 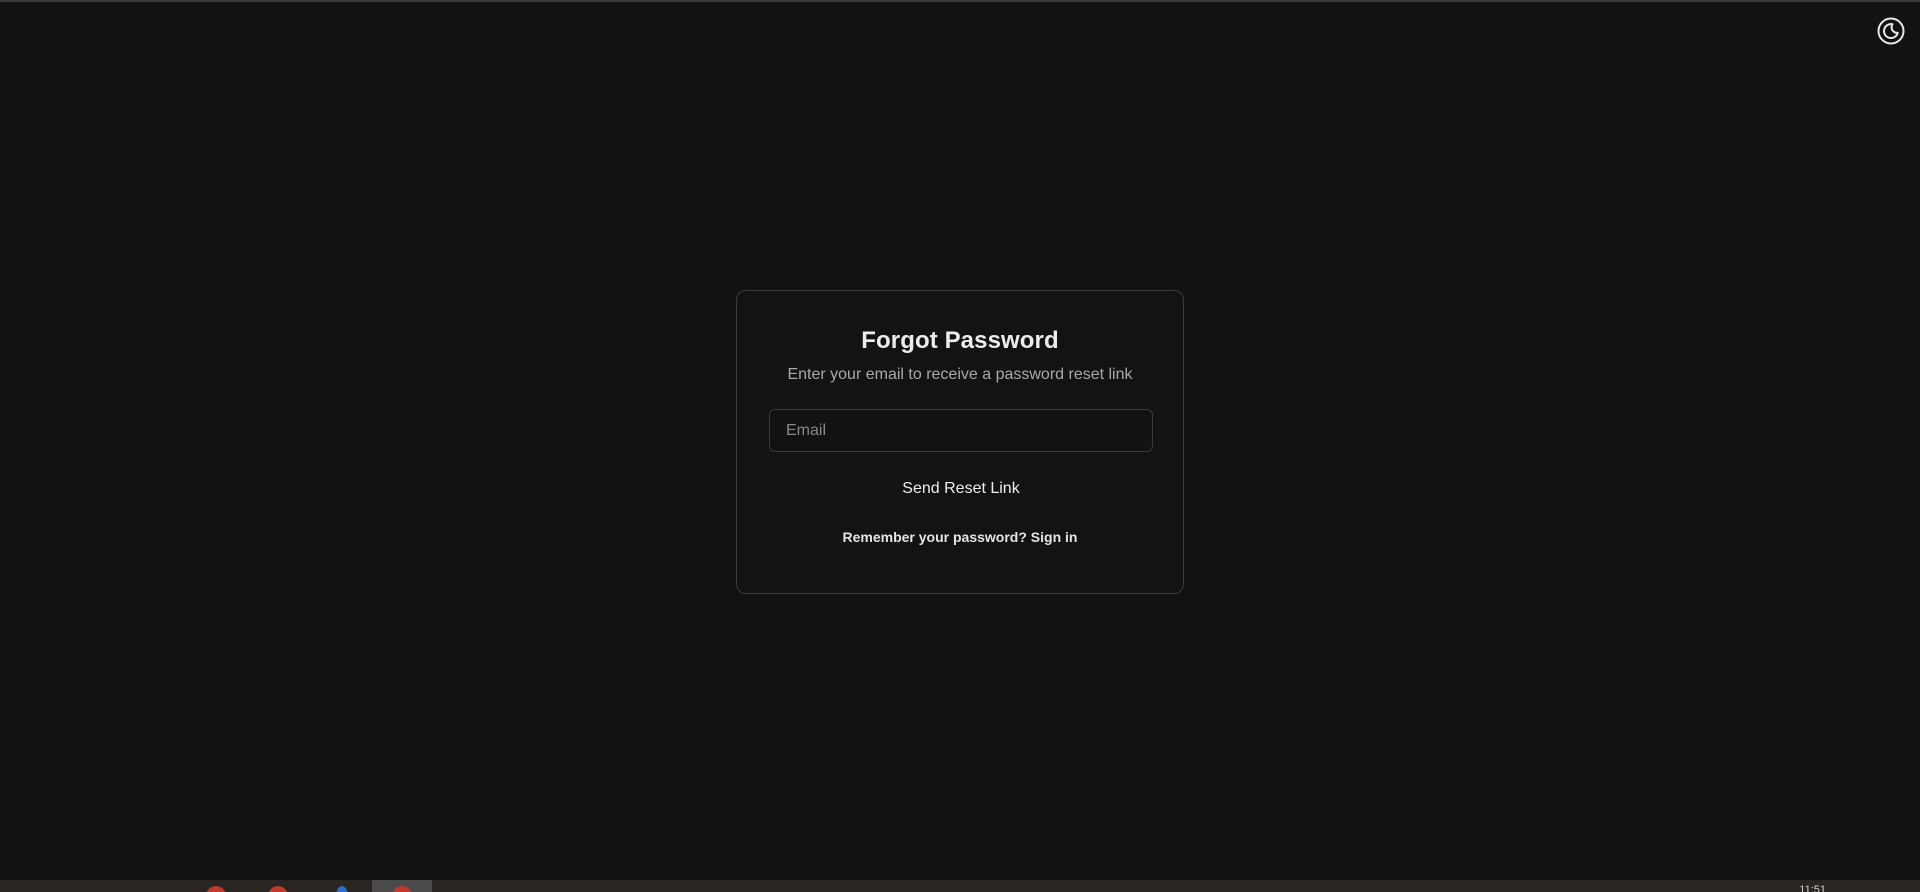 What do you see at coordinates (961, 430) in the screenshot?
I see `email-field` at bounding box center [961, 430].